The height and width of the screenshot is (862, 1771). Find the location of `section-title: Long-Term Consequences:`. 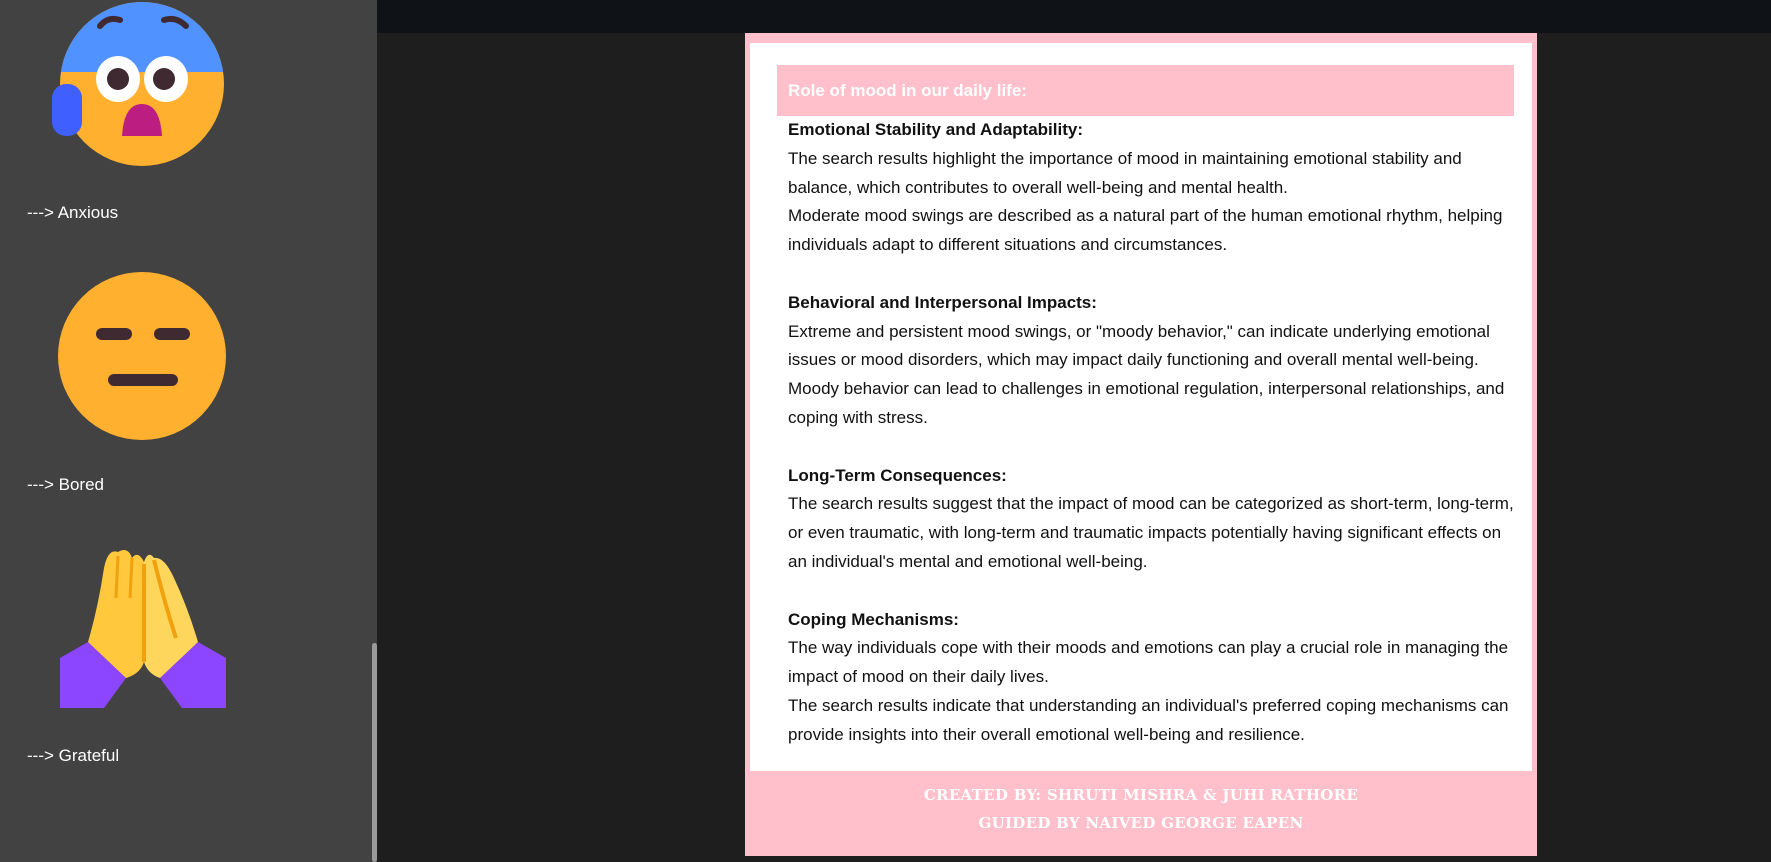

section-title: Long-Term Consequences: is located at coordinates (897, 475).